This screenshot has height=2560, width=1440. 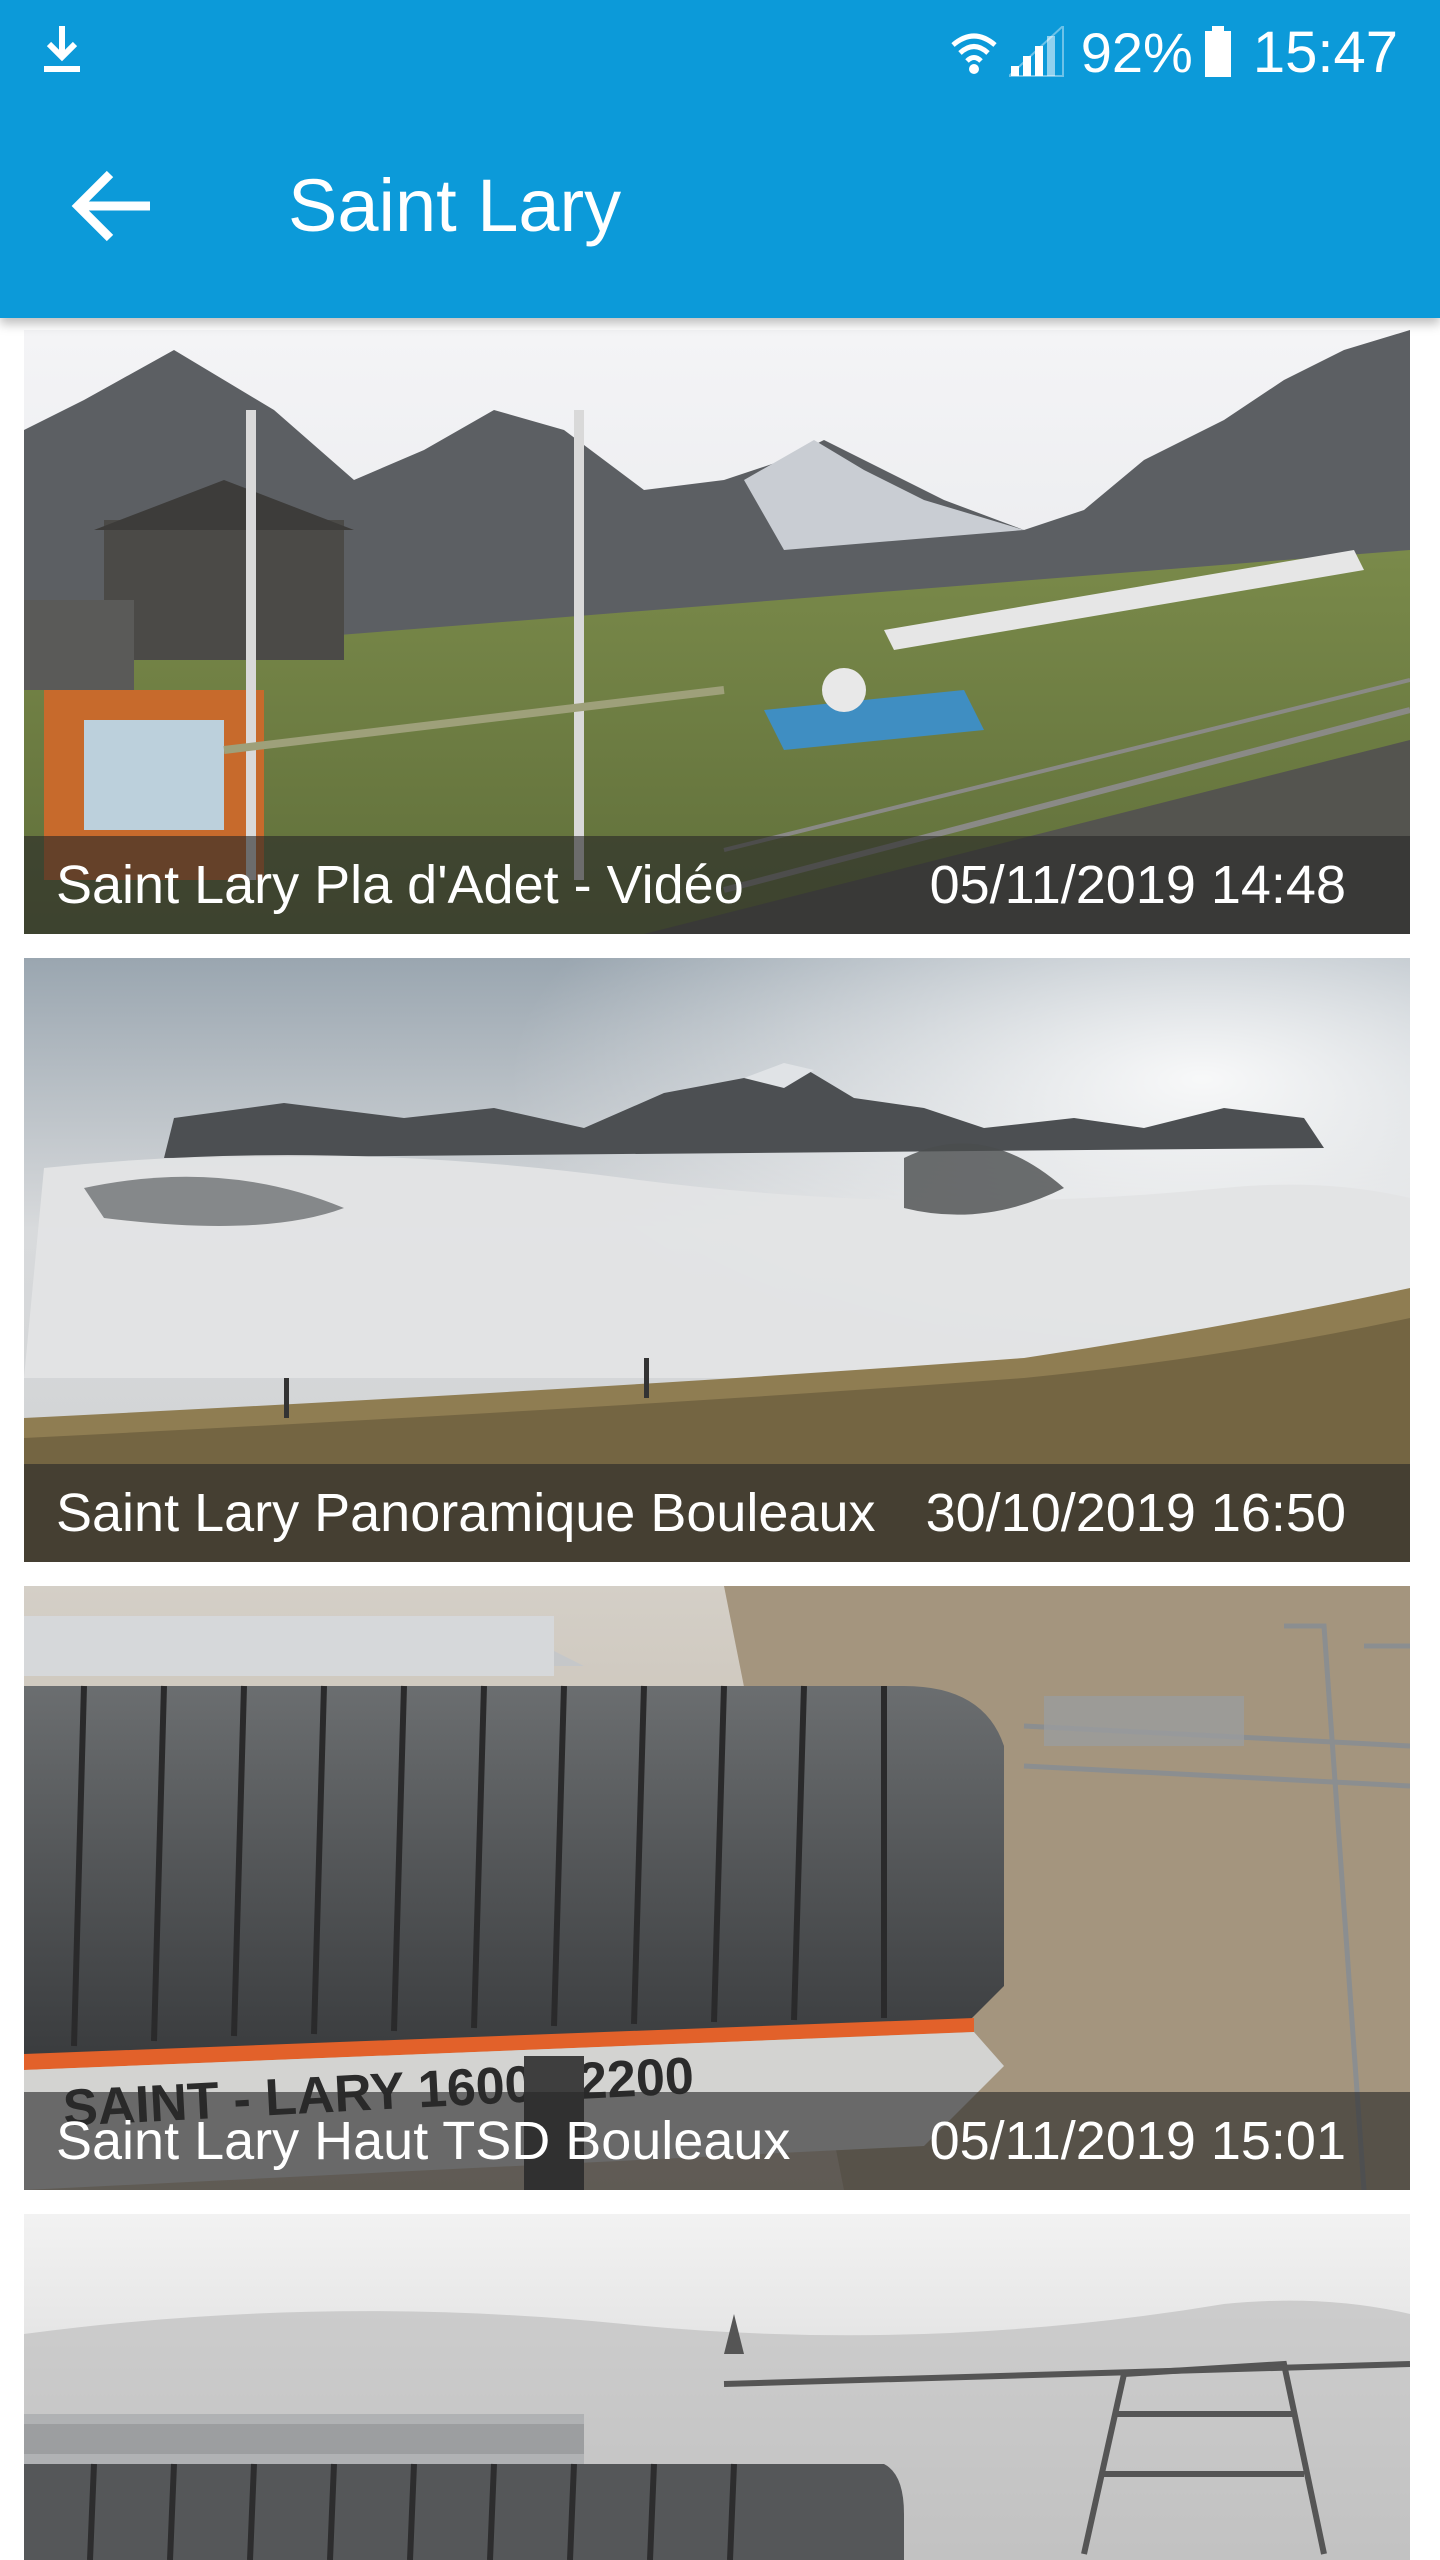 What do you see at coordinates (1036, 51) in the screenshot?
I see `signal-icon` at bounding box center [1036, 51].